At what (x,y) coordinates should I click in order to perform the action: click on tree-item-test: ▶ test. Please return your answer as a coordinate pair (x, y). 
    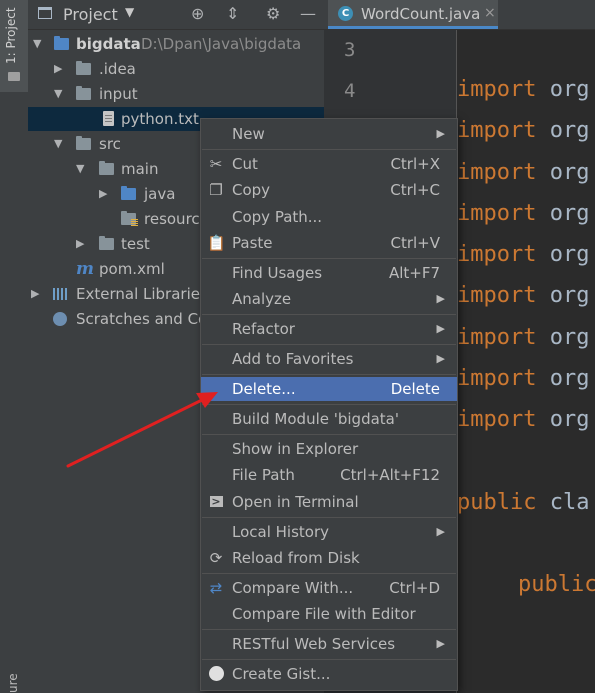
    Looking at the image, I should click on (114, 244).